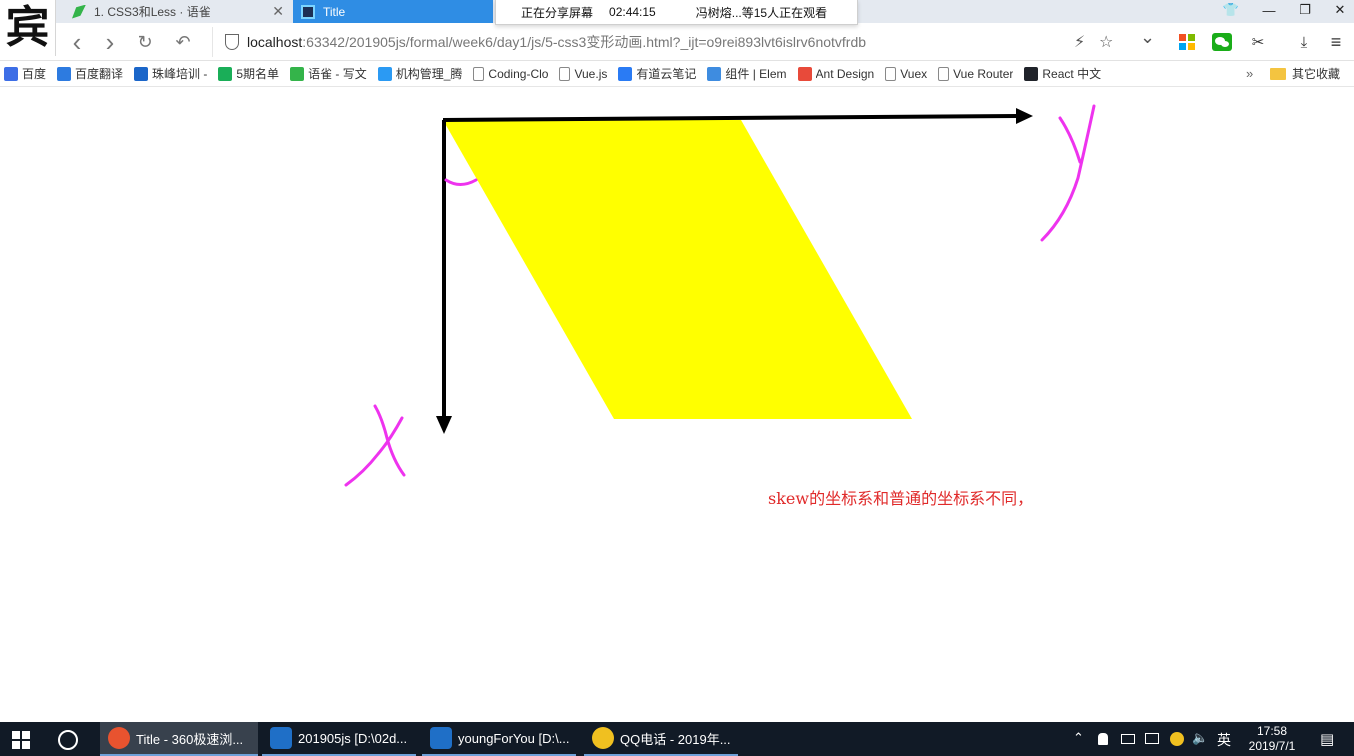 The width and height of the screenshot is (1354, 756). I want to click on handwritten-y-label, so click(1068, 173).